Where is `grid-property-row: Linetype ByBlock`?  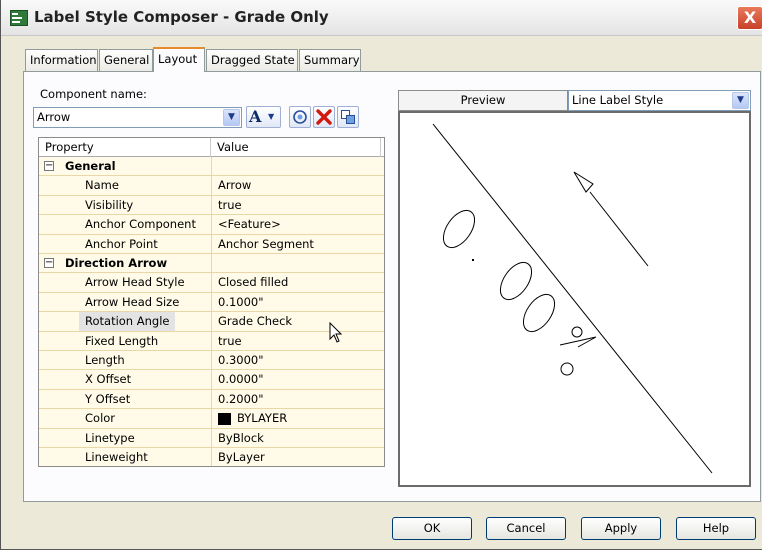
grid-property-row: Linetype ByBlock is located at coordinates (211, 438).